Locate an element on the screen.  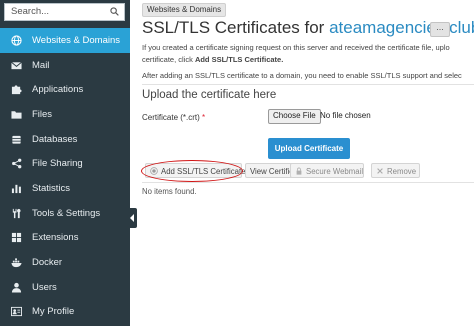
choose-file-button: Choose File is located at coordinates (294, 116).